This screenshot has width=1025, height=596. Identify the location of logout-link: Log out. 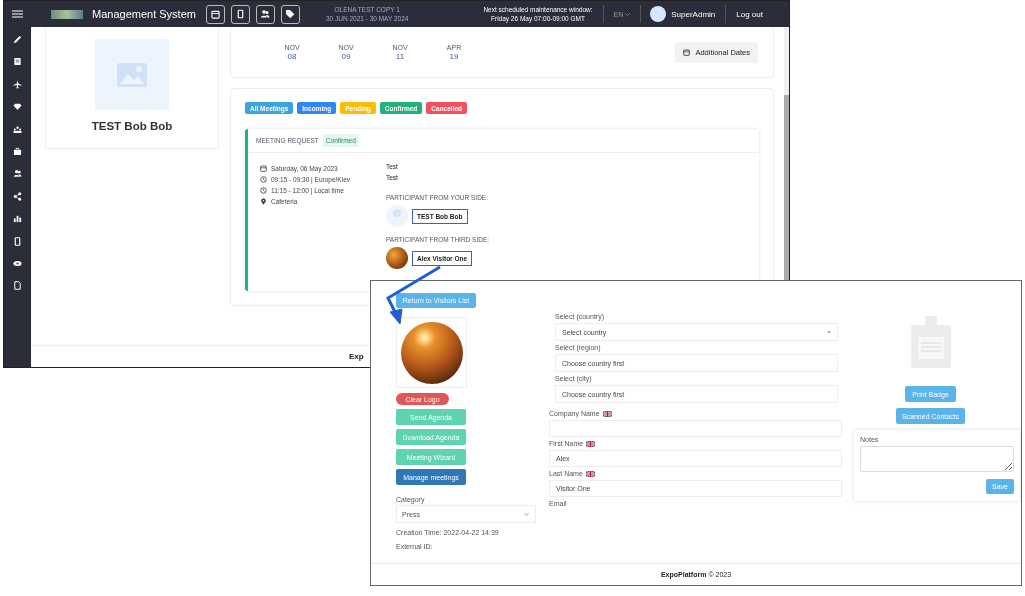
(757, 14).